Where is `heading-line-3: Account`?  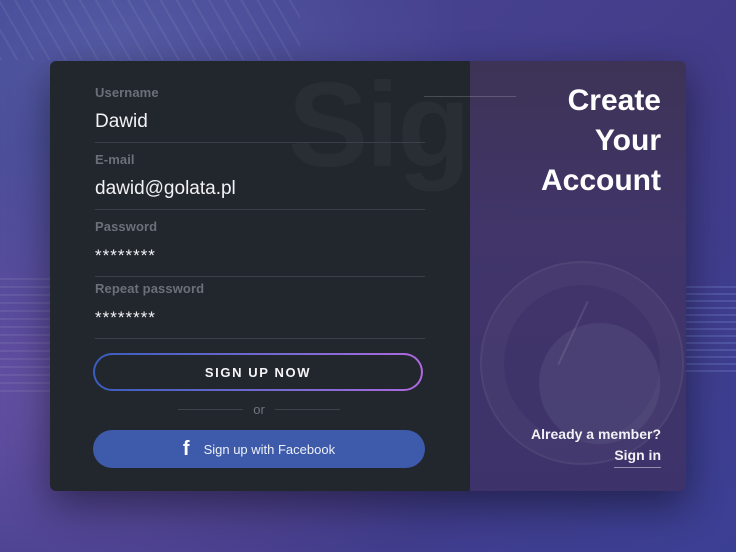
heading-line-3: Account is located at coordinates (601, 180).